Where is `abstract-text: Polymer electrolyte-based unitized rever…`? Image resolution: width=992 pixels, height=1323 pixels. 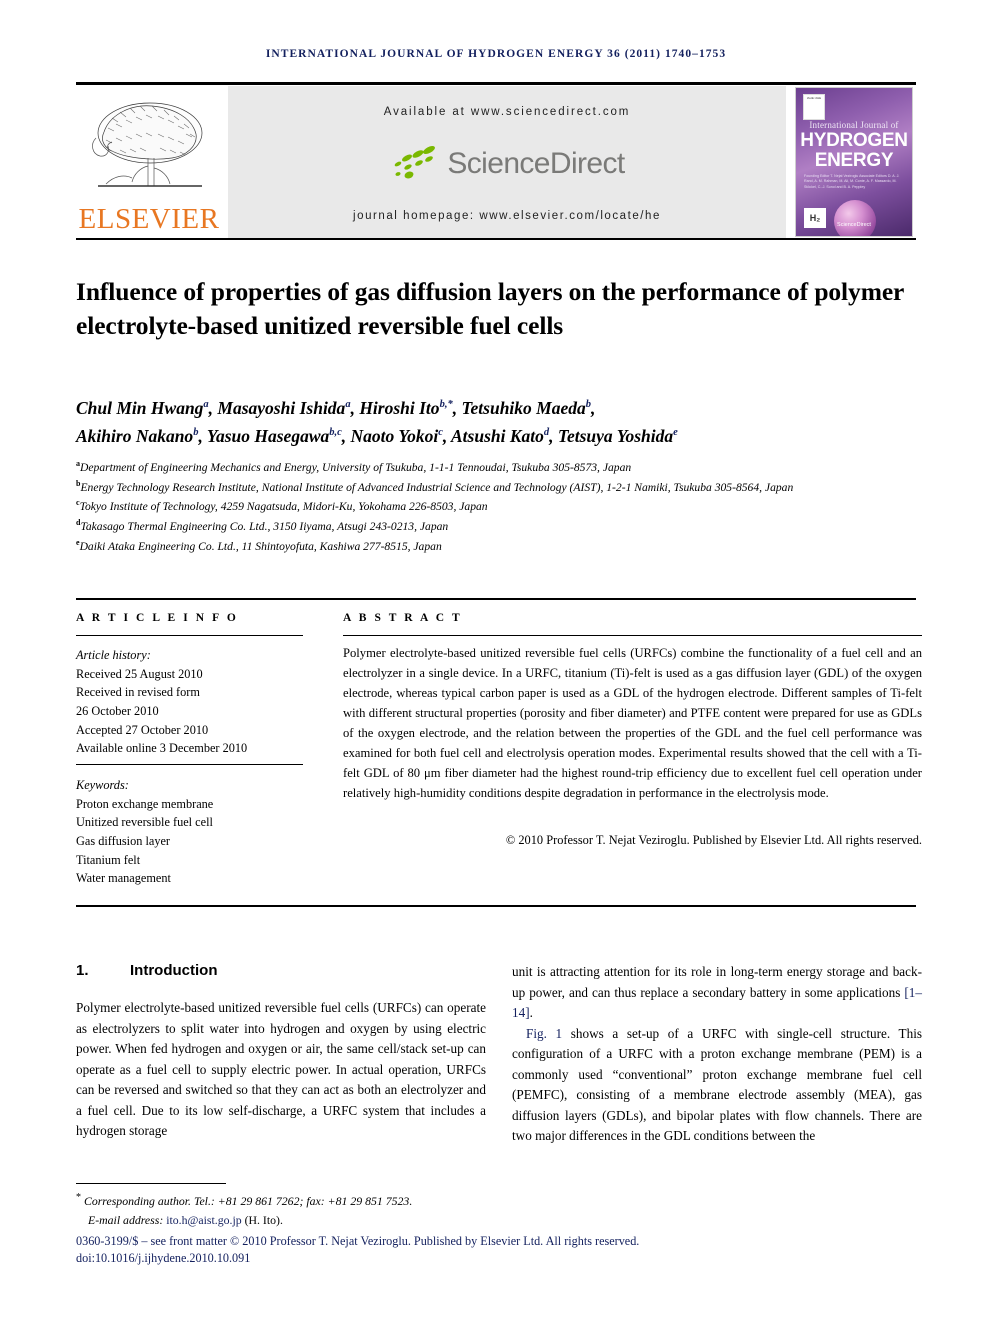
abstract-text: Polymer electrolyte-based unitized rever… is located at coordinates (632, 723).